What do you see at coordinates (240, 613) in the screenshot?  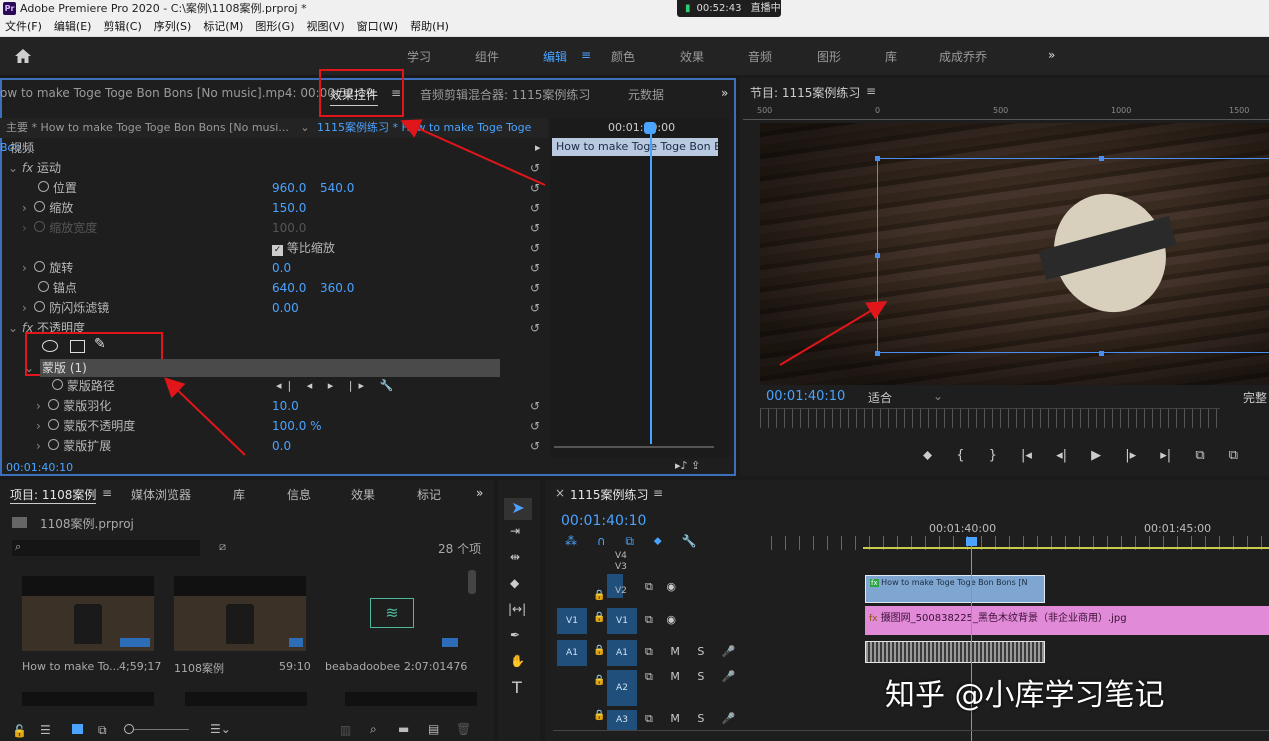 I see `sequence-thumbnail` at bounding box center [240, 613].